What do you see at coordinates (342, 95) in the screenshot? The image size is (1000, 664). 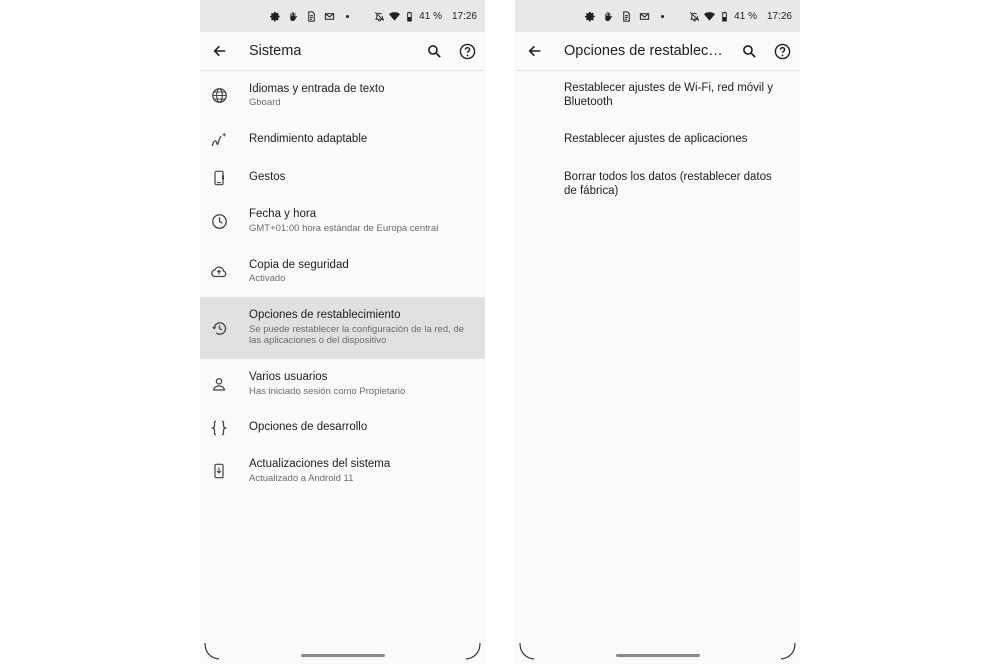 I see `list-item-languages: Idiomas y entrada de texto Gboard` at bounding box center [342, 95].